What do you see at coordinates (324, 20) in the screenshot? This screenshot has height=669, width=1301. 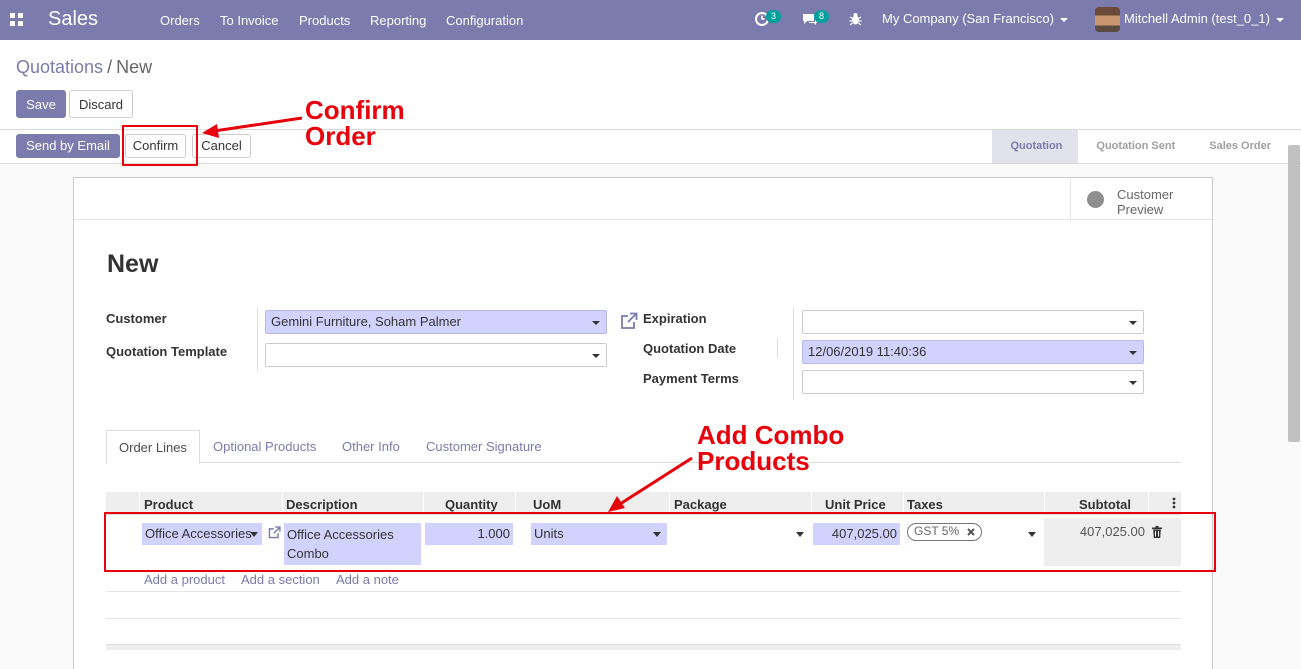 I see `menu-products: Products` at bounding box center [324, 20].